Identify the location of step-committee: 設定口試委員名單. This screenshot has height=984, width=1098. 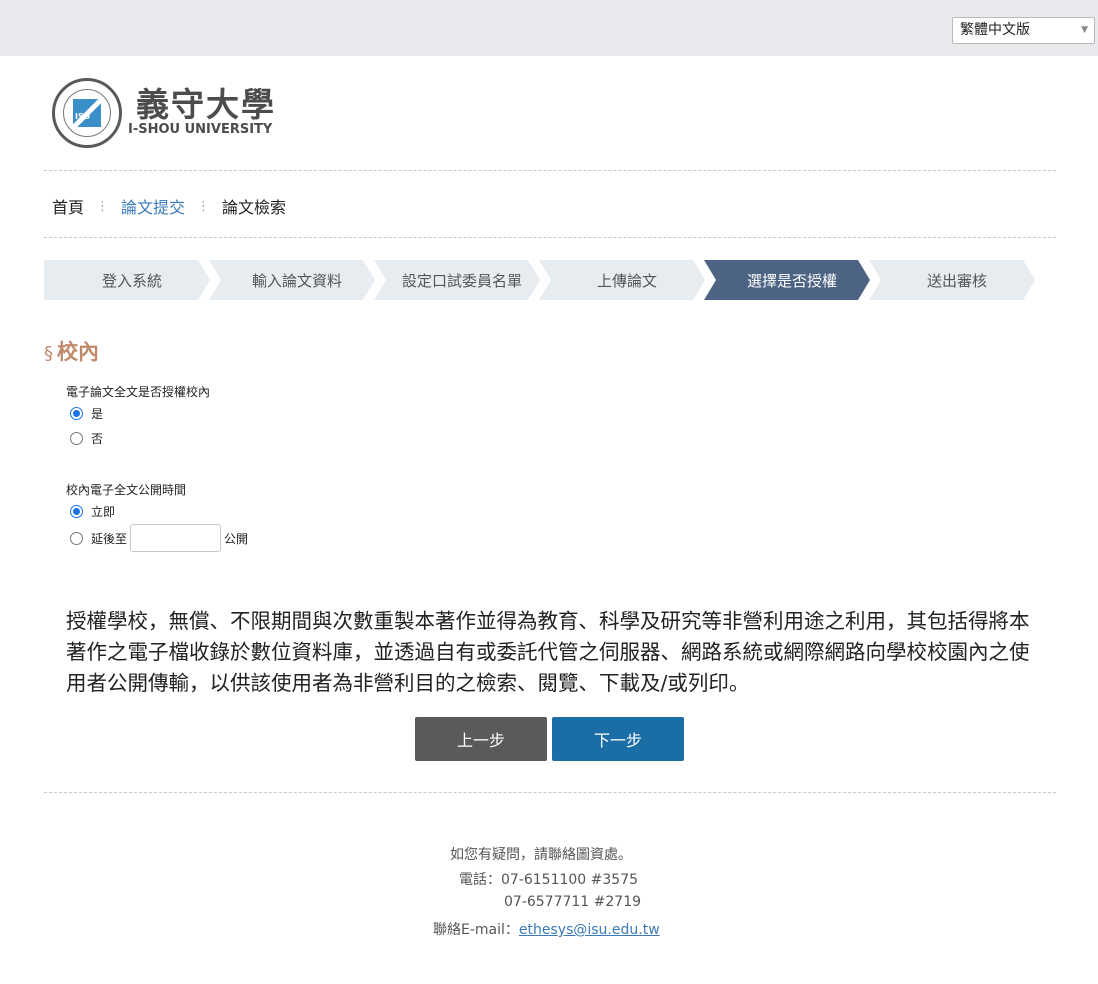
(457, 280).